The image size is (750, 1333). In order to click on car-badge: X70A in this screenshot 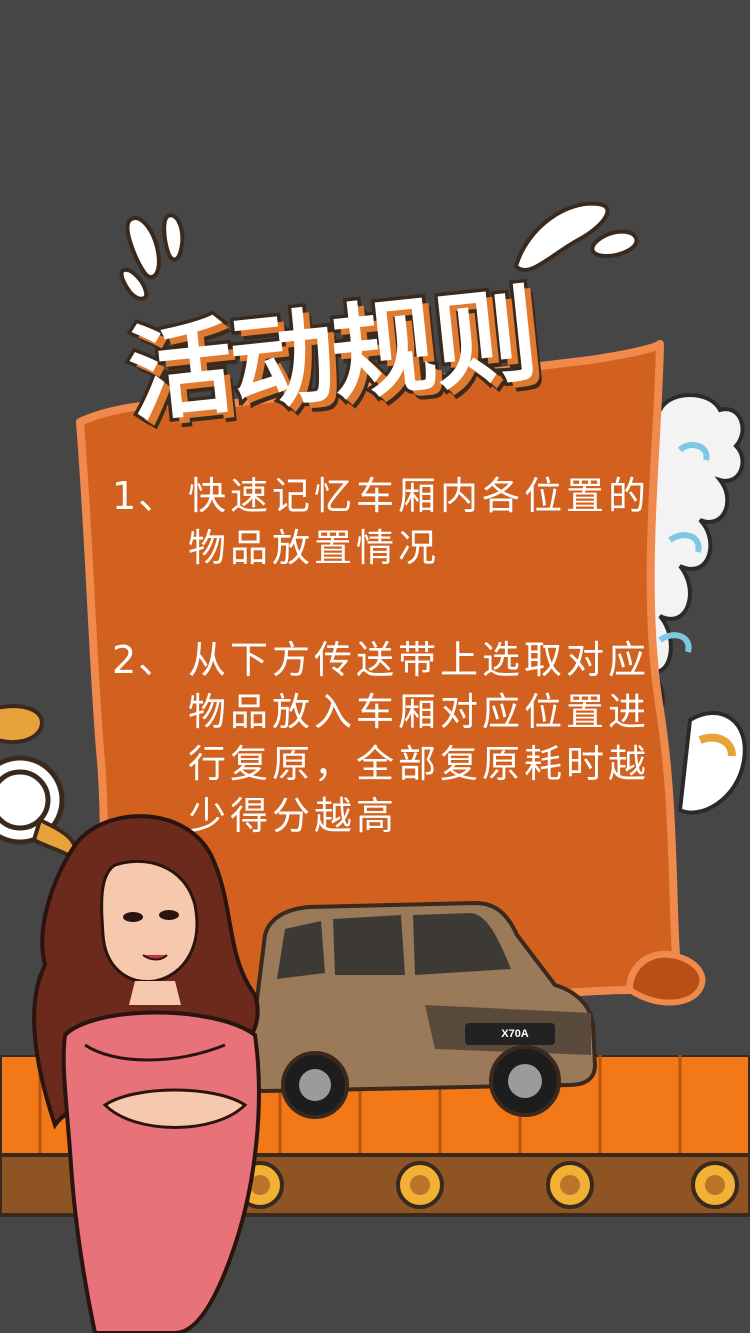, I will do `click(515, 1034)`.